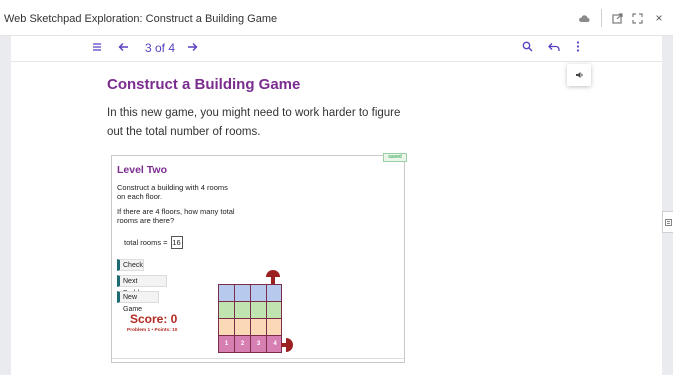  I want to click on level-title: Level Two, so click(142, 170).